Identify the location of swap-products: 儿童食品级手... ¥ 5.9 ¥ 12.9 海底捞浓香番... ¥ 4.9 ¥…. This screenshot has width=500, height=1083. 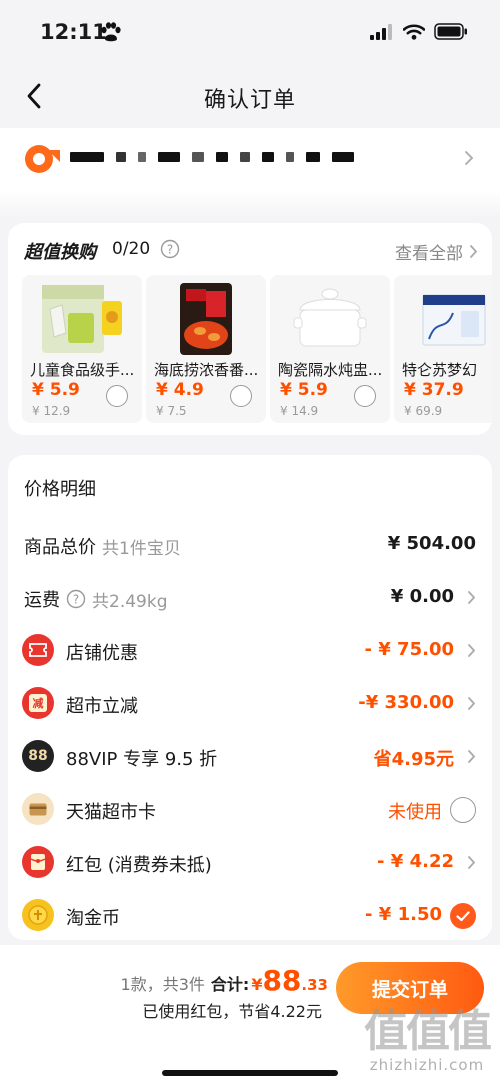
(257, 349).